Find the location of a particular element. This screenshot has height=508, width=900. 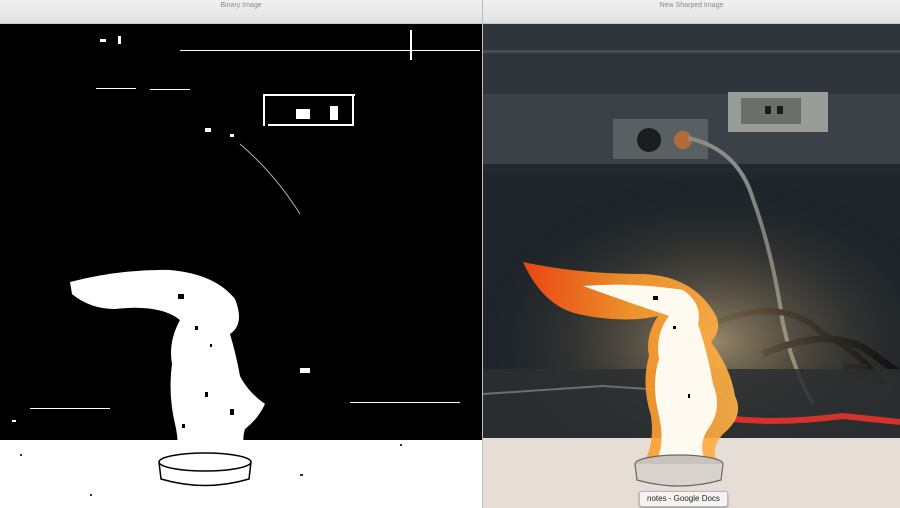

window-title: New Sharped Image is located at coordinates (691, 5).